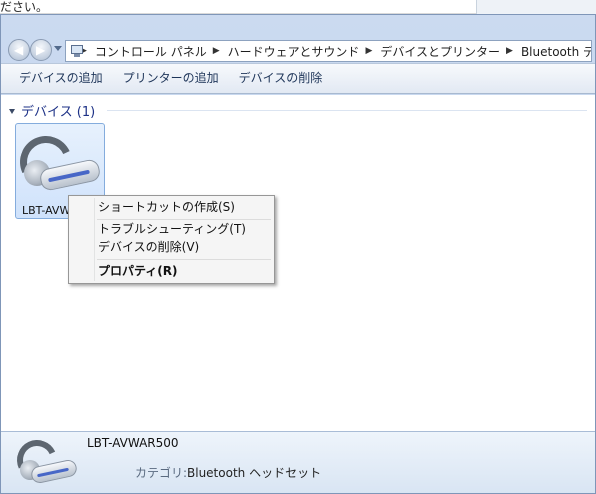 The width and height of the screenshot is (596, 494). I want to click on group-header: デバイス (1), so click(52, 110).